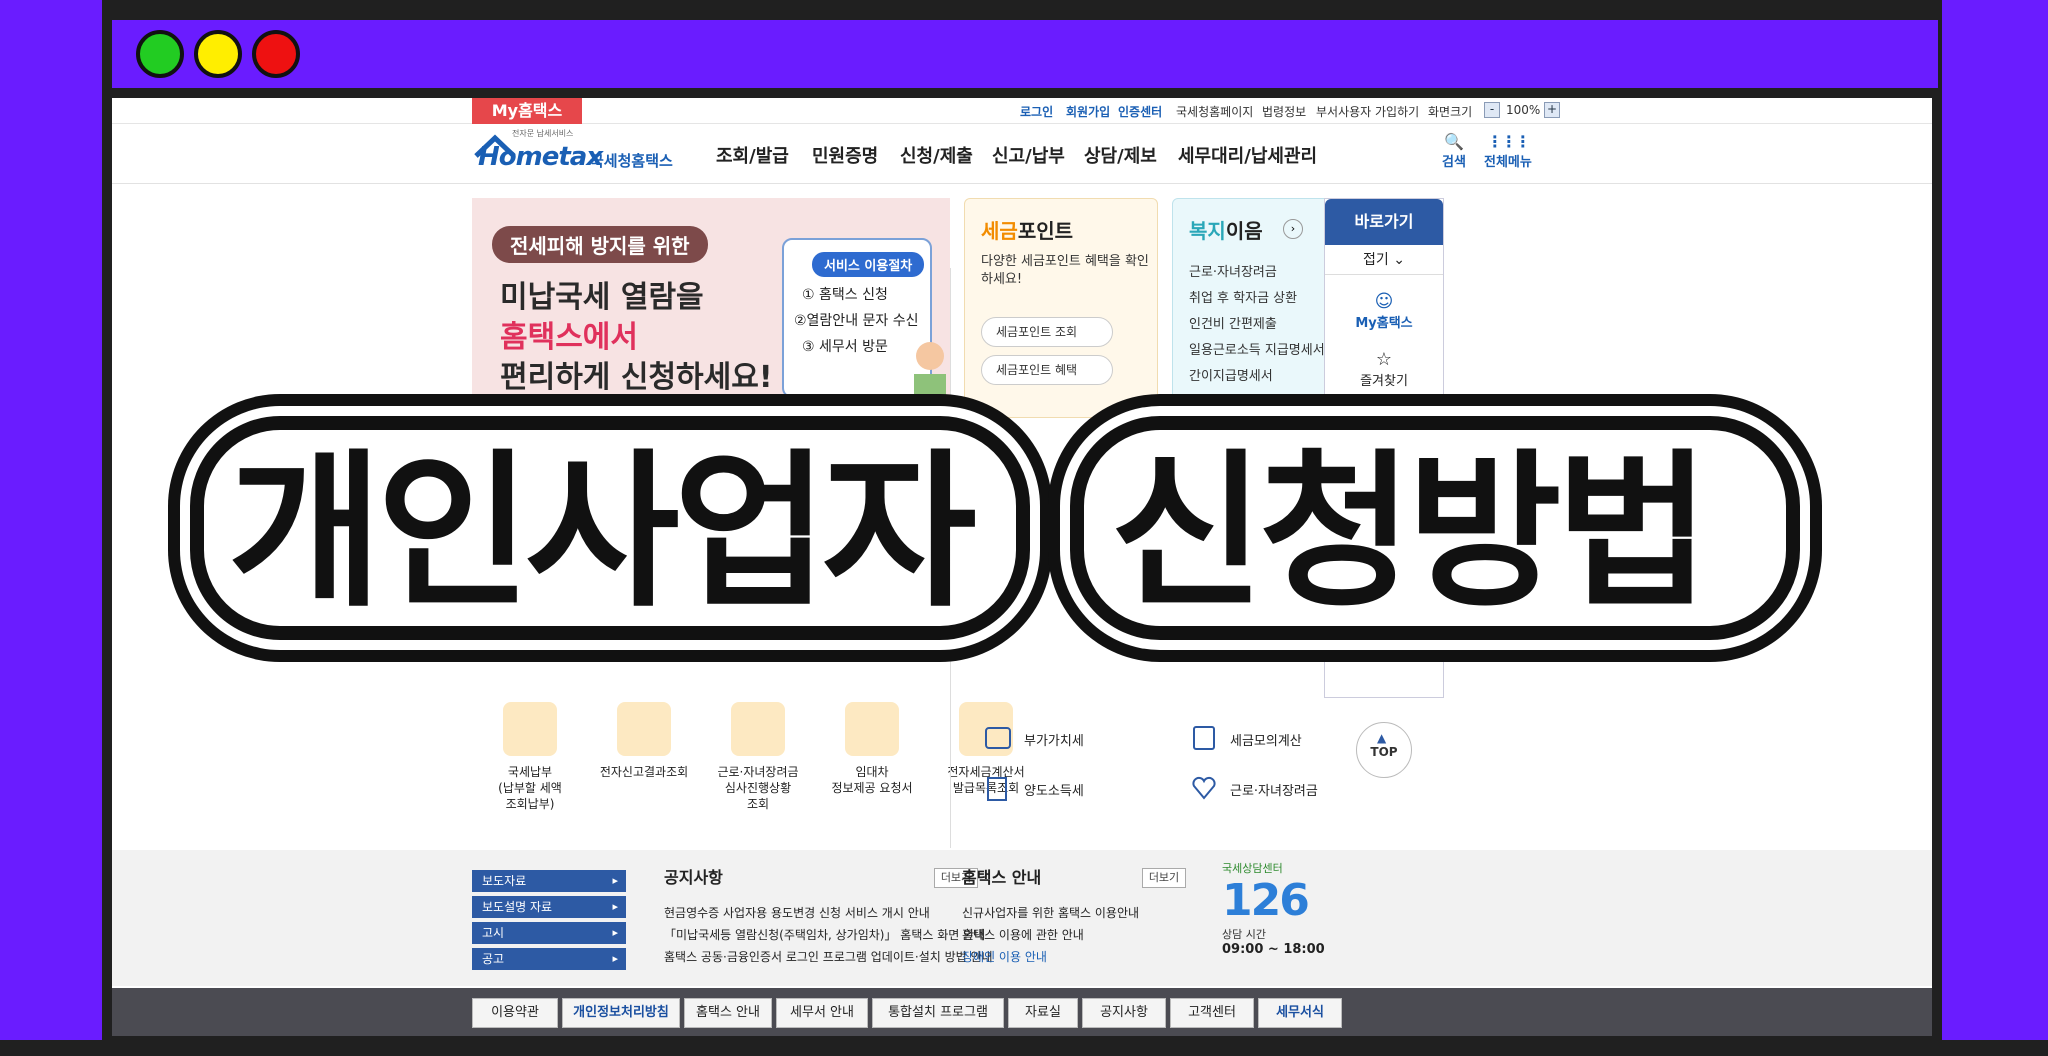 This screenshot has width=2048, height=1056. What do you see at coordinates (1233, 270) in the screenshot?
I see `welfare-item: 근로·자녀장려금` at bounding box center [1233, 270].